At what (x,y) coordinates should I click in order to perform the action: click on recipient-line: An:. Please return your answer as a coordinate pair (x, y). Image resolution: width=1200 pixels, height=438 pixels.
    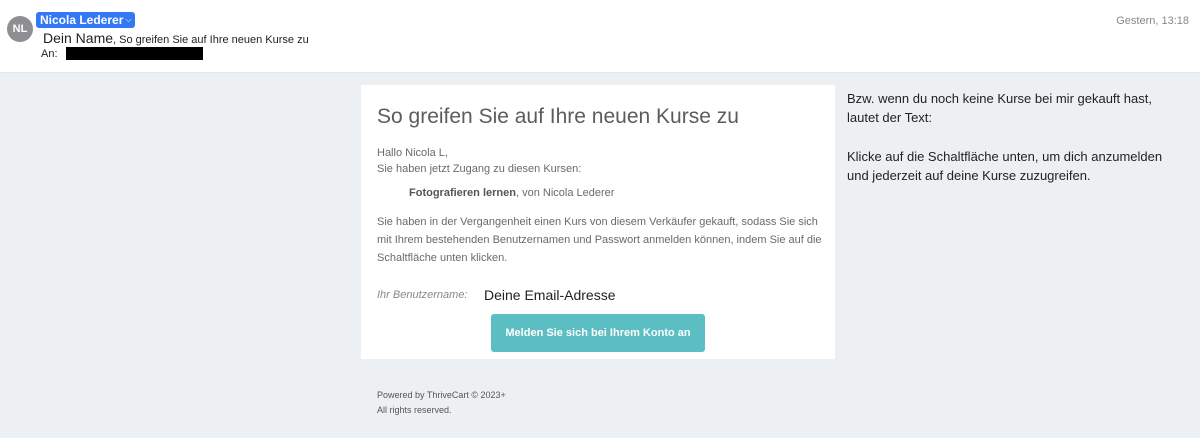
    Looking at the image, I should click on (122, 53).